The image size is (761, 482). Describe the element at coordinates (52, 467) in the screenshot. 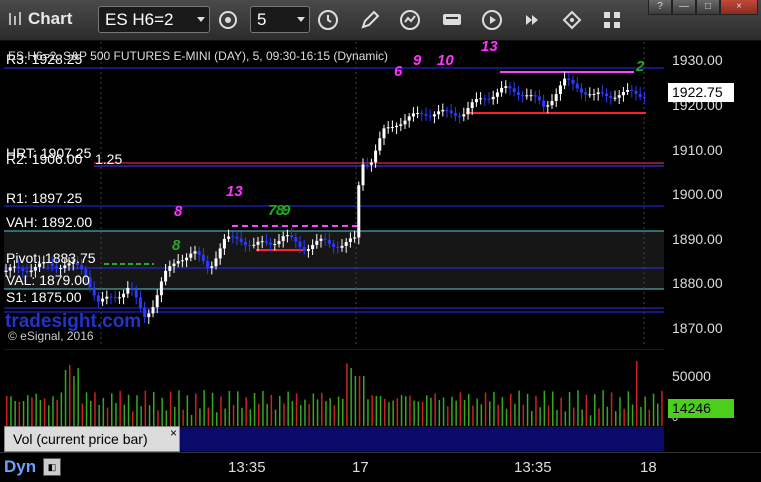

I see `settings-icon: ◧` at that location.